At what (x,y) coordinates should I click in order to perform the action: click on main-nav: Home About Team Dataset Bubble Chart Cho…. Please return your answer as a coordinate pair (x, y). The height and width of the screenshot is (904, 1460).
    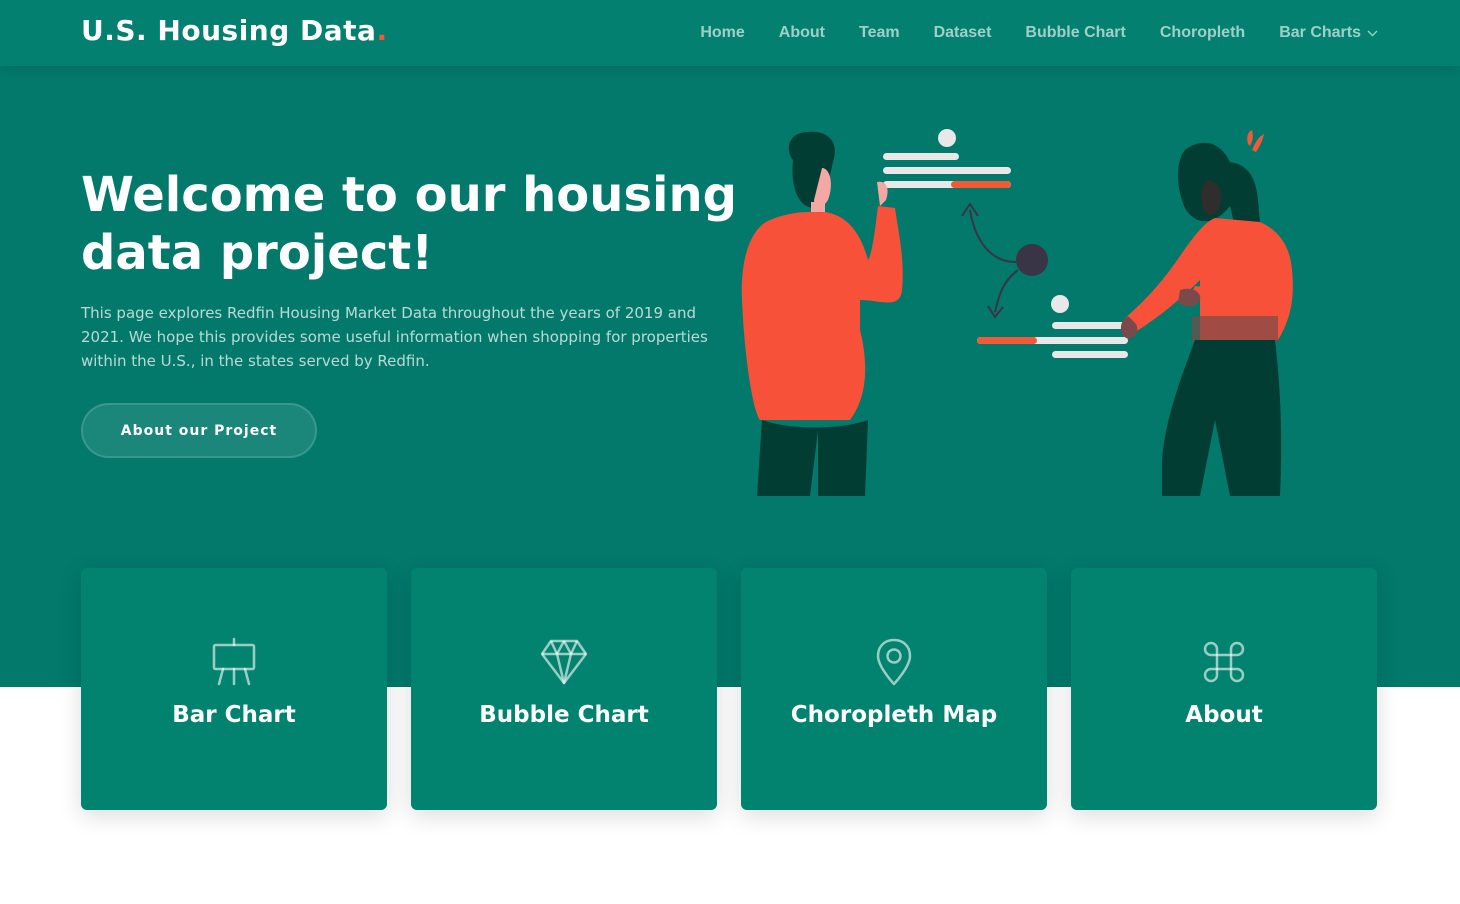
    Looking at the image, I should click on (1039, 33).